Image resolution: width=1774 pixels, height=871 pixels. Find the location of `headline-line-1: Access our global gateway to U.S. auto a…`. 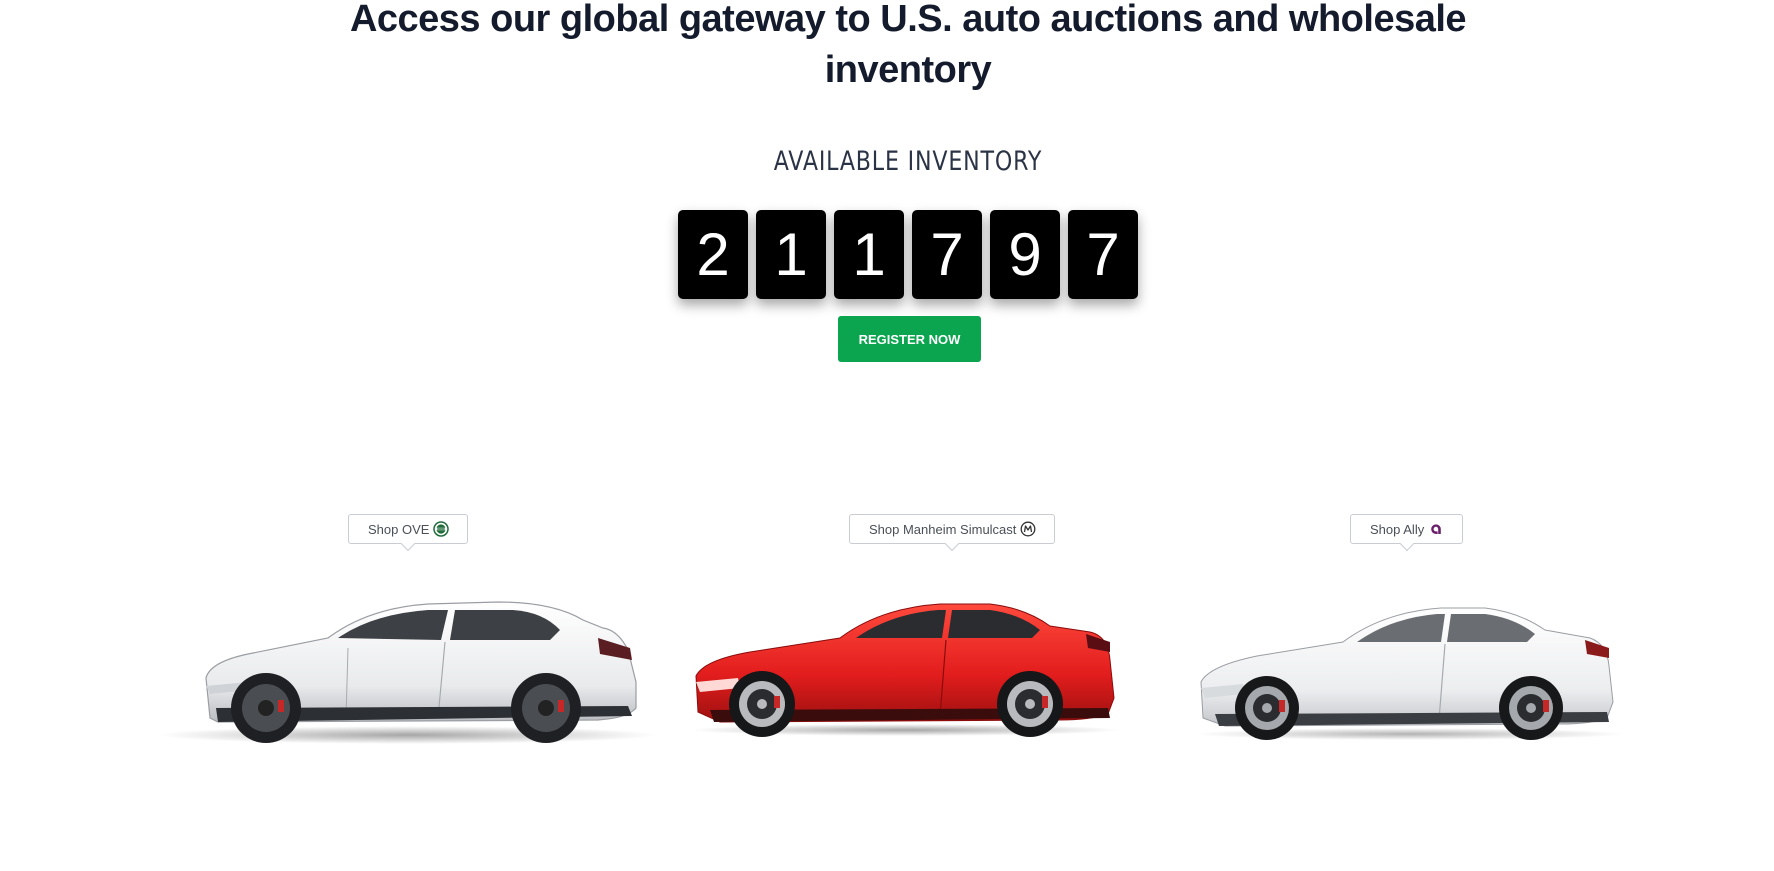

headline-line-1: Access our global gateway to U.S. auto a… is located at coordinates (908, 20).